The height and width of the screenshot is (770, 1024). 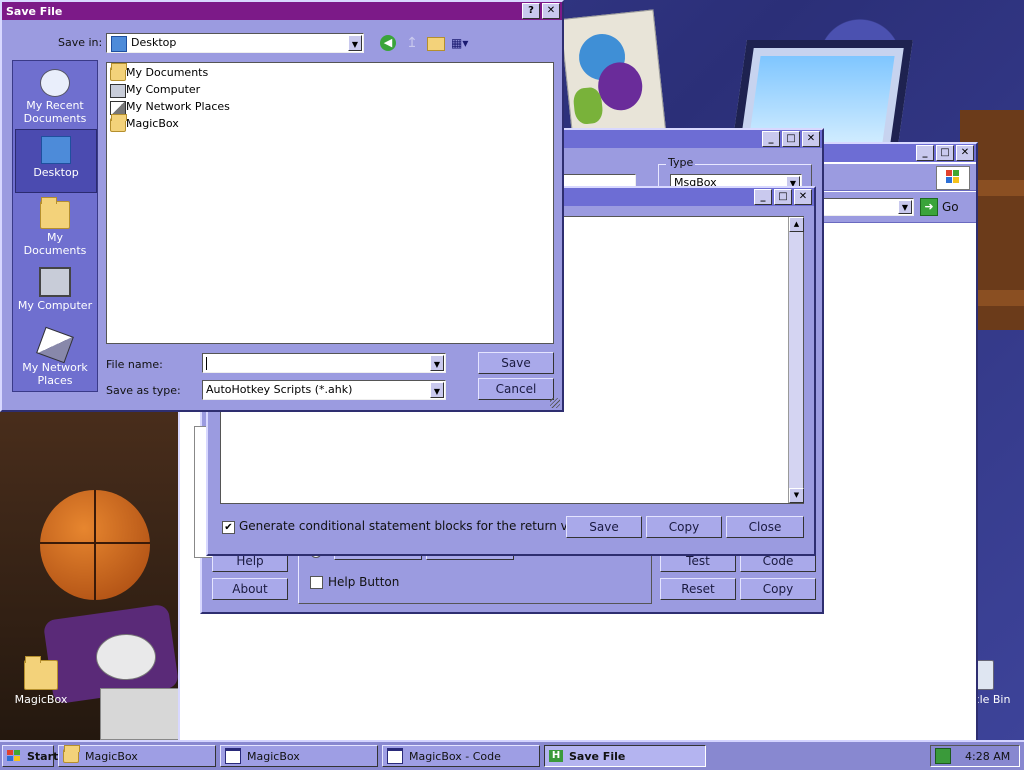 What do you see at coordinates (273, 756) in the screenshot?
I see `task-label: MagicBox` at bounding box center [273, 756].